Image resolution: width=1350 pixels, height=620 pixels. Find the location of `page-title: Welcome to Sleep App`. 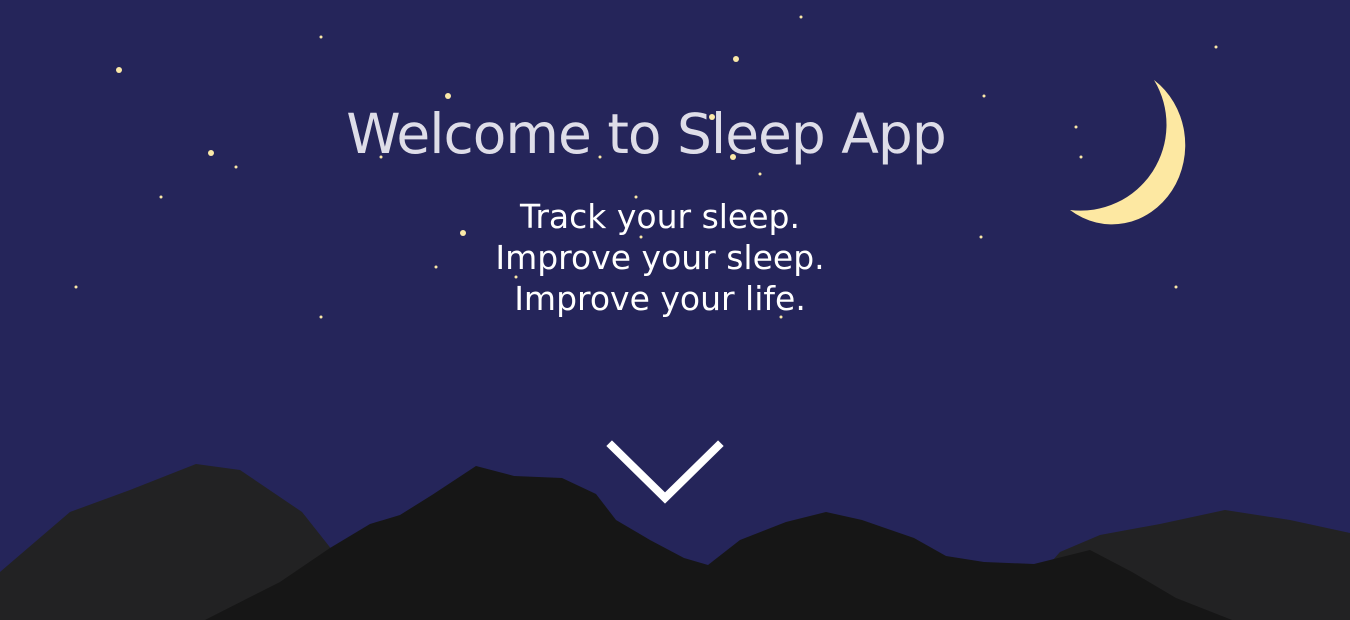

page-title: Welcome to Sleep App is located at coordinates (646, 134).